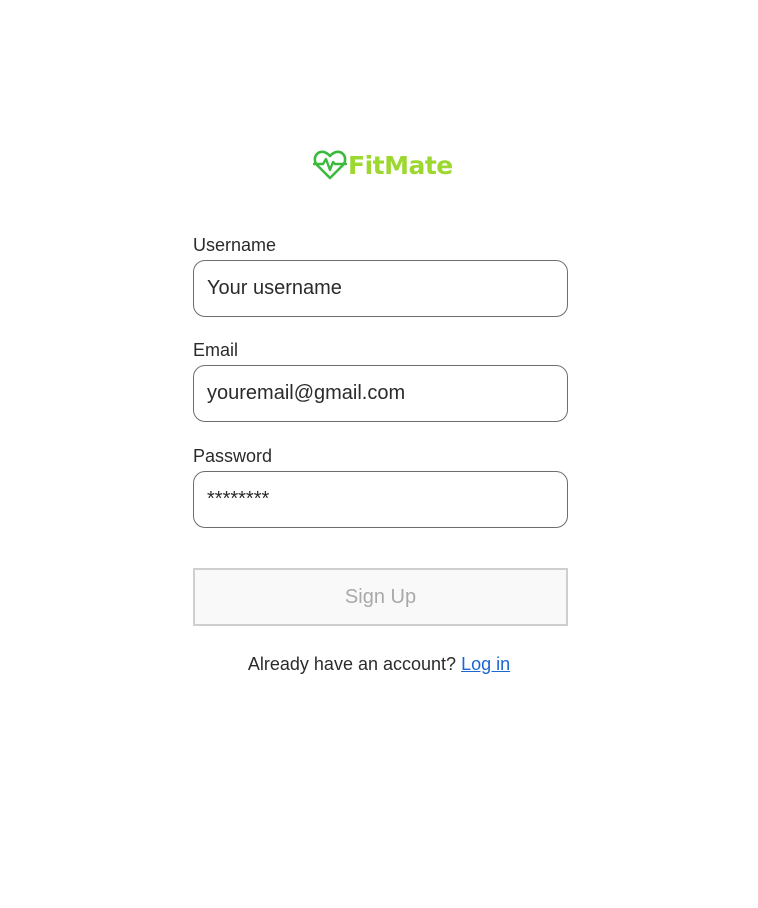 This screenshot has height=908, width=758. I want to click on app-logo: FitMate, so click(382, 165).